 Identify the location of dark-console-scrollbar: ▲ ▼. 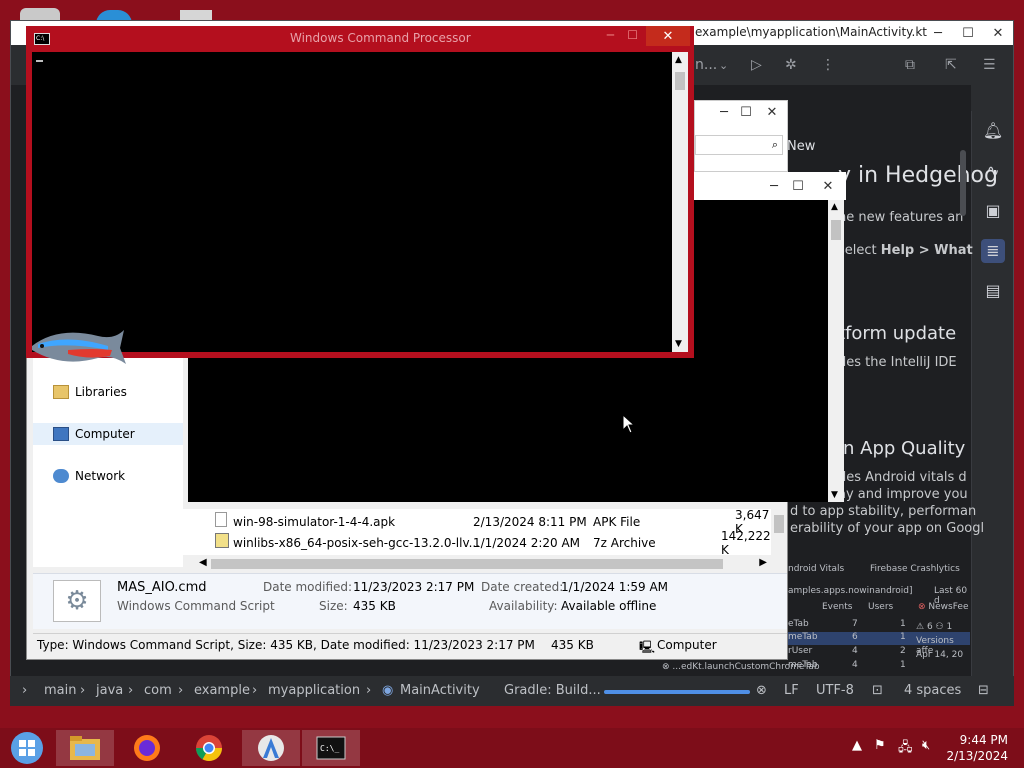
(836, 351).